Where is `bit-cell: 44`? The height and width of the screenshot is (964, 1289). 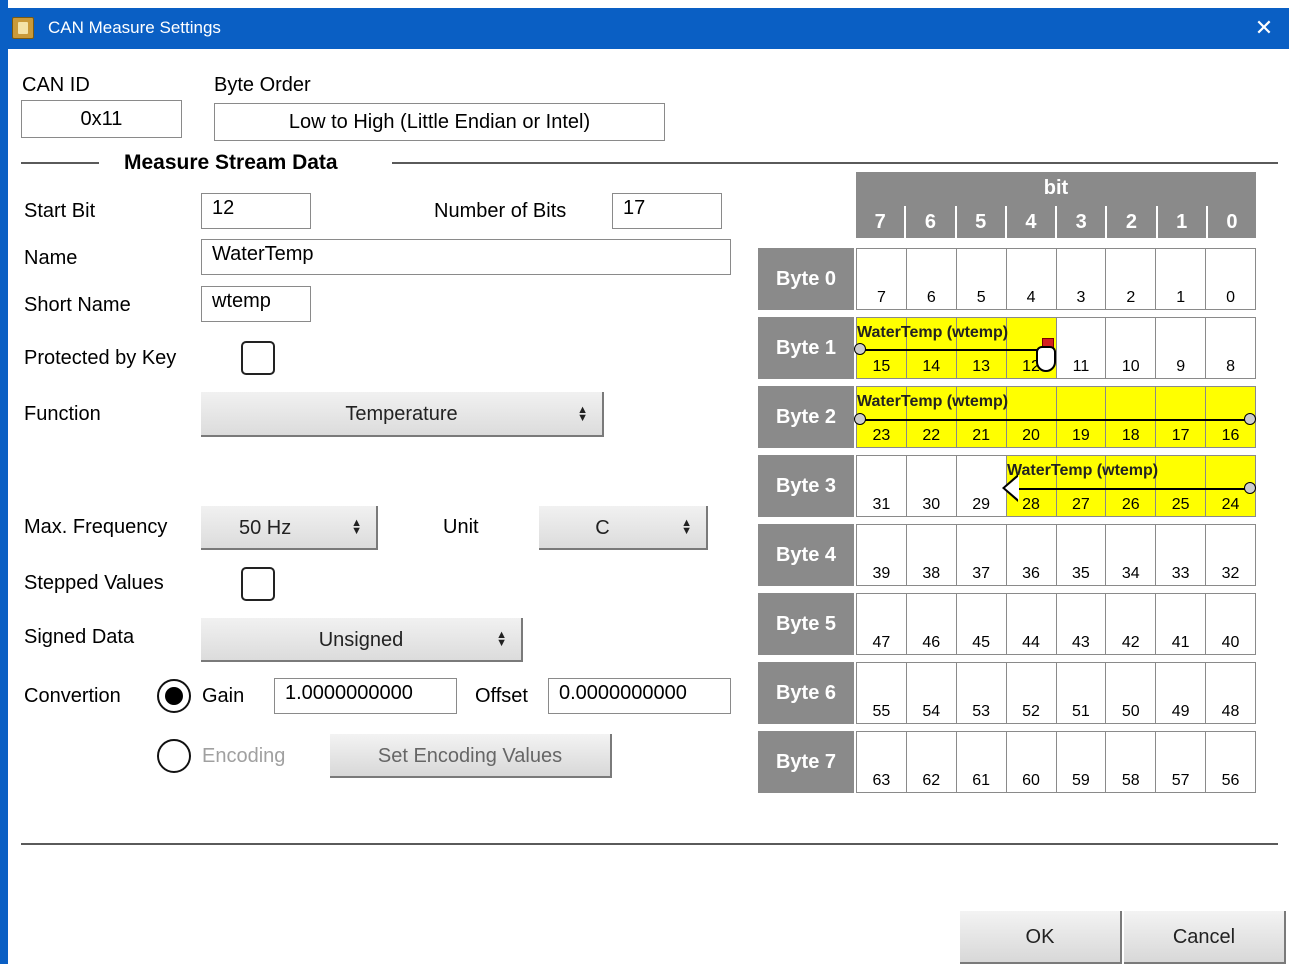
bit-cell: 44 is located at coordinates (1030, 624).